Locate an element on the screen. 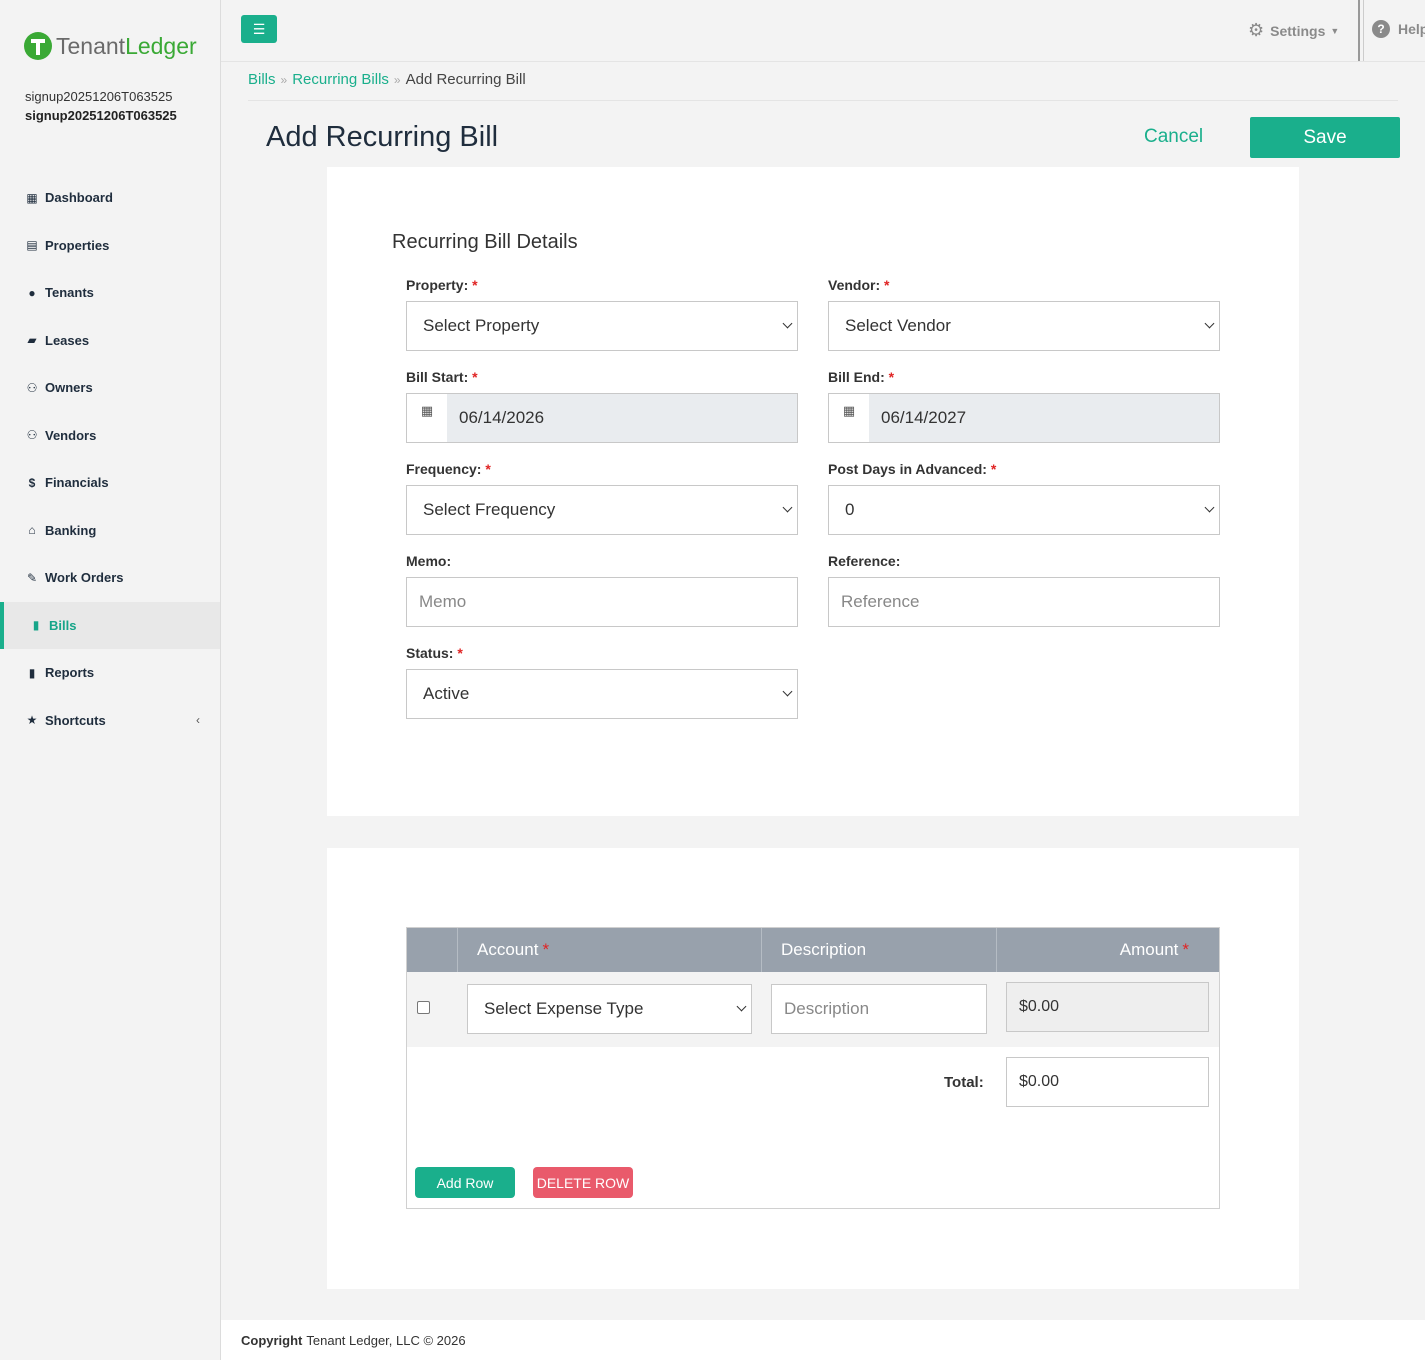 This screenshot has height=1360, width=1425. chevron-left-icon: ‹ is located at coordinates (198, 720).